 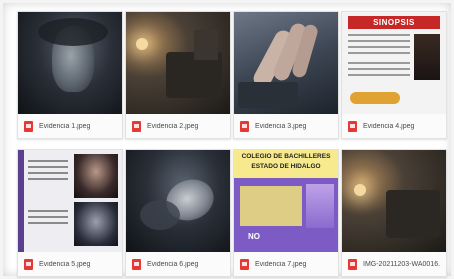 I want to click on file-card: IMG-20211203-WA0016., so click(x=394, y=213).